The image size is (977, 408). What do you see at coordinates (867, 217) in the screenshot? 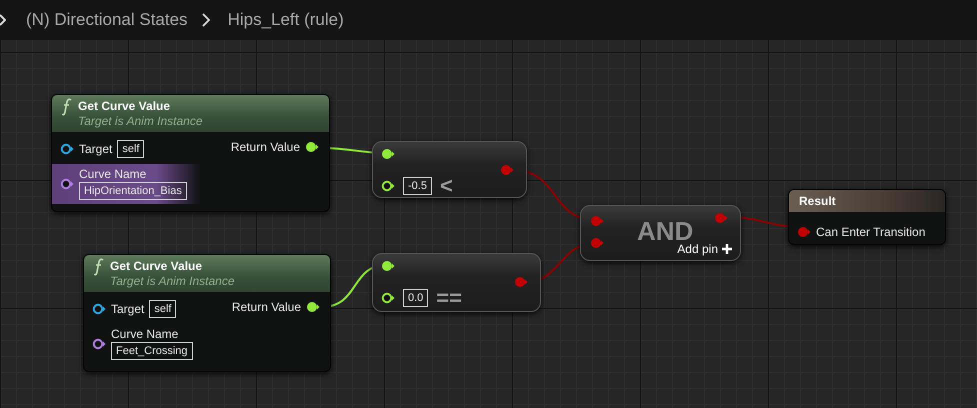
I see `result-node: Result Can Enter Transition` at bounding box center [867, 217].